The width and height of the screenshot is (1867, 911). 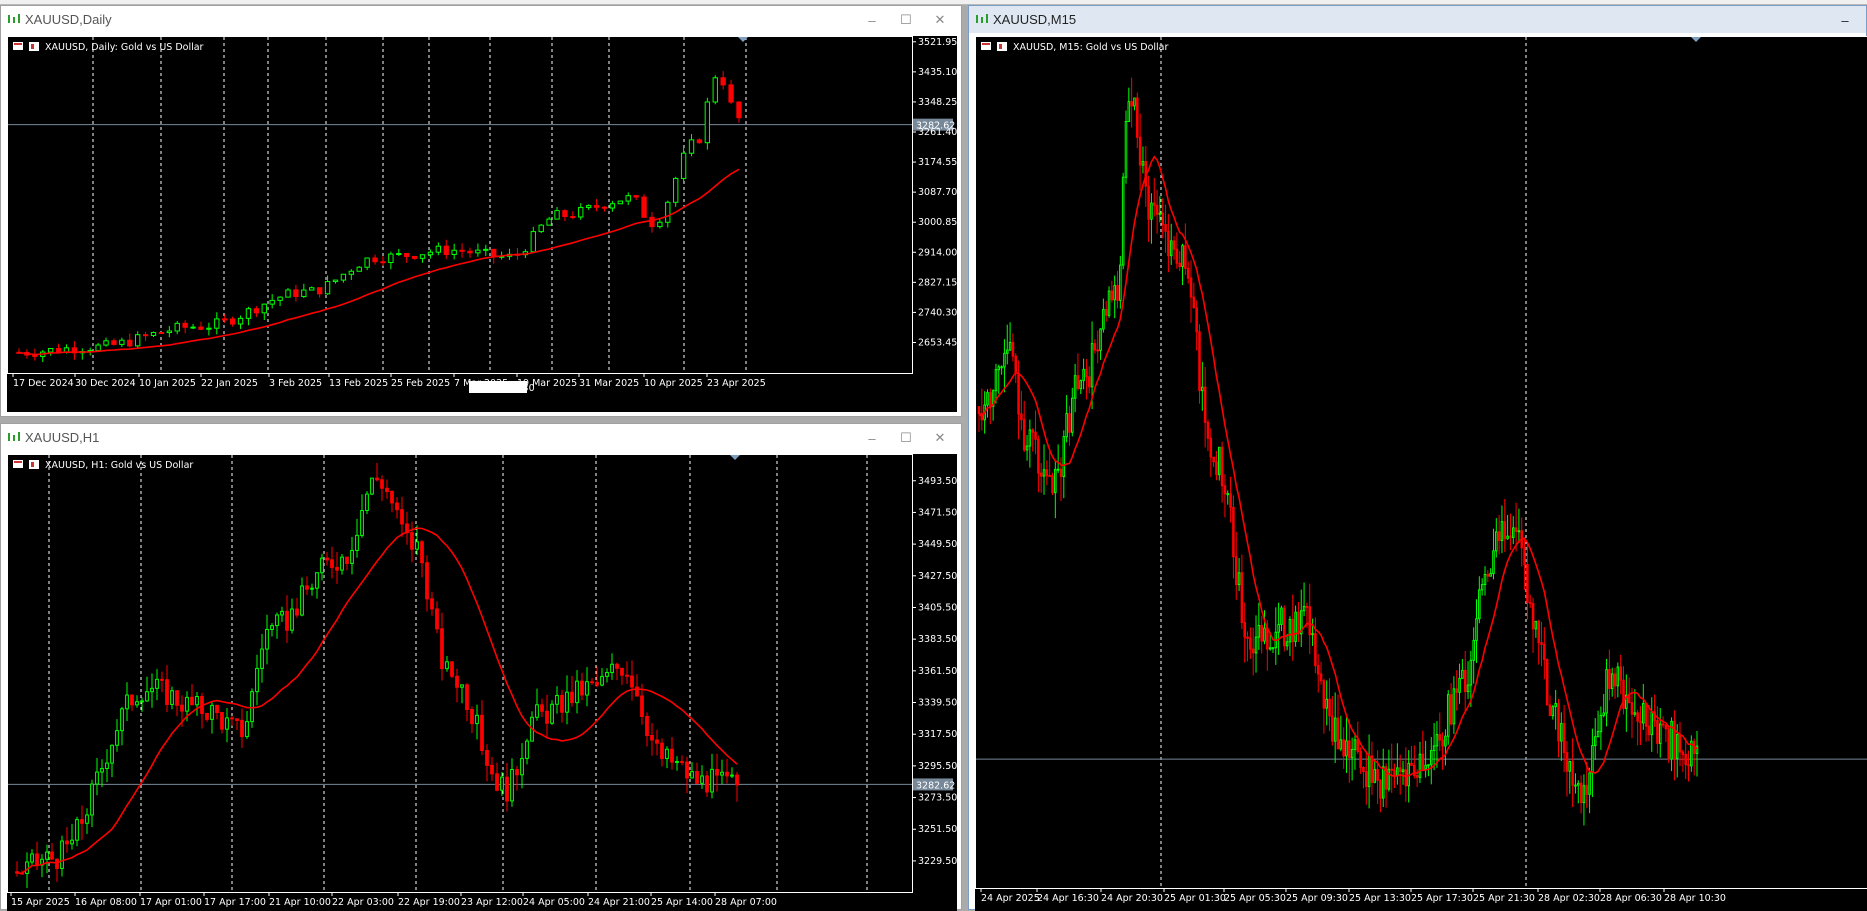 What do you see at coordinates (937, 766) in the screenshot?
I see `price-axis-label: 3295.50` at bounding box center [937, 766].